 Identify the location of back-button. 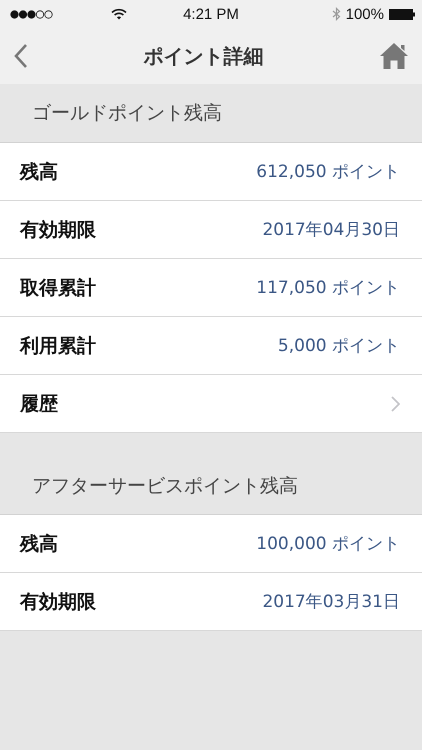
(21, 56).